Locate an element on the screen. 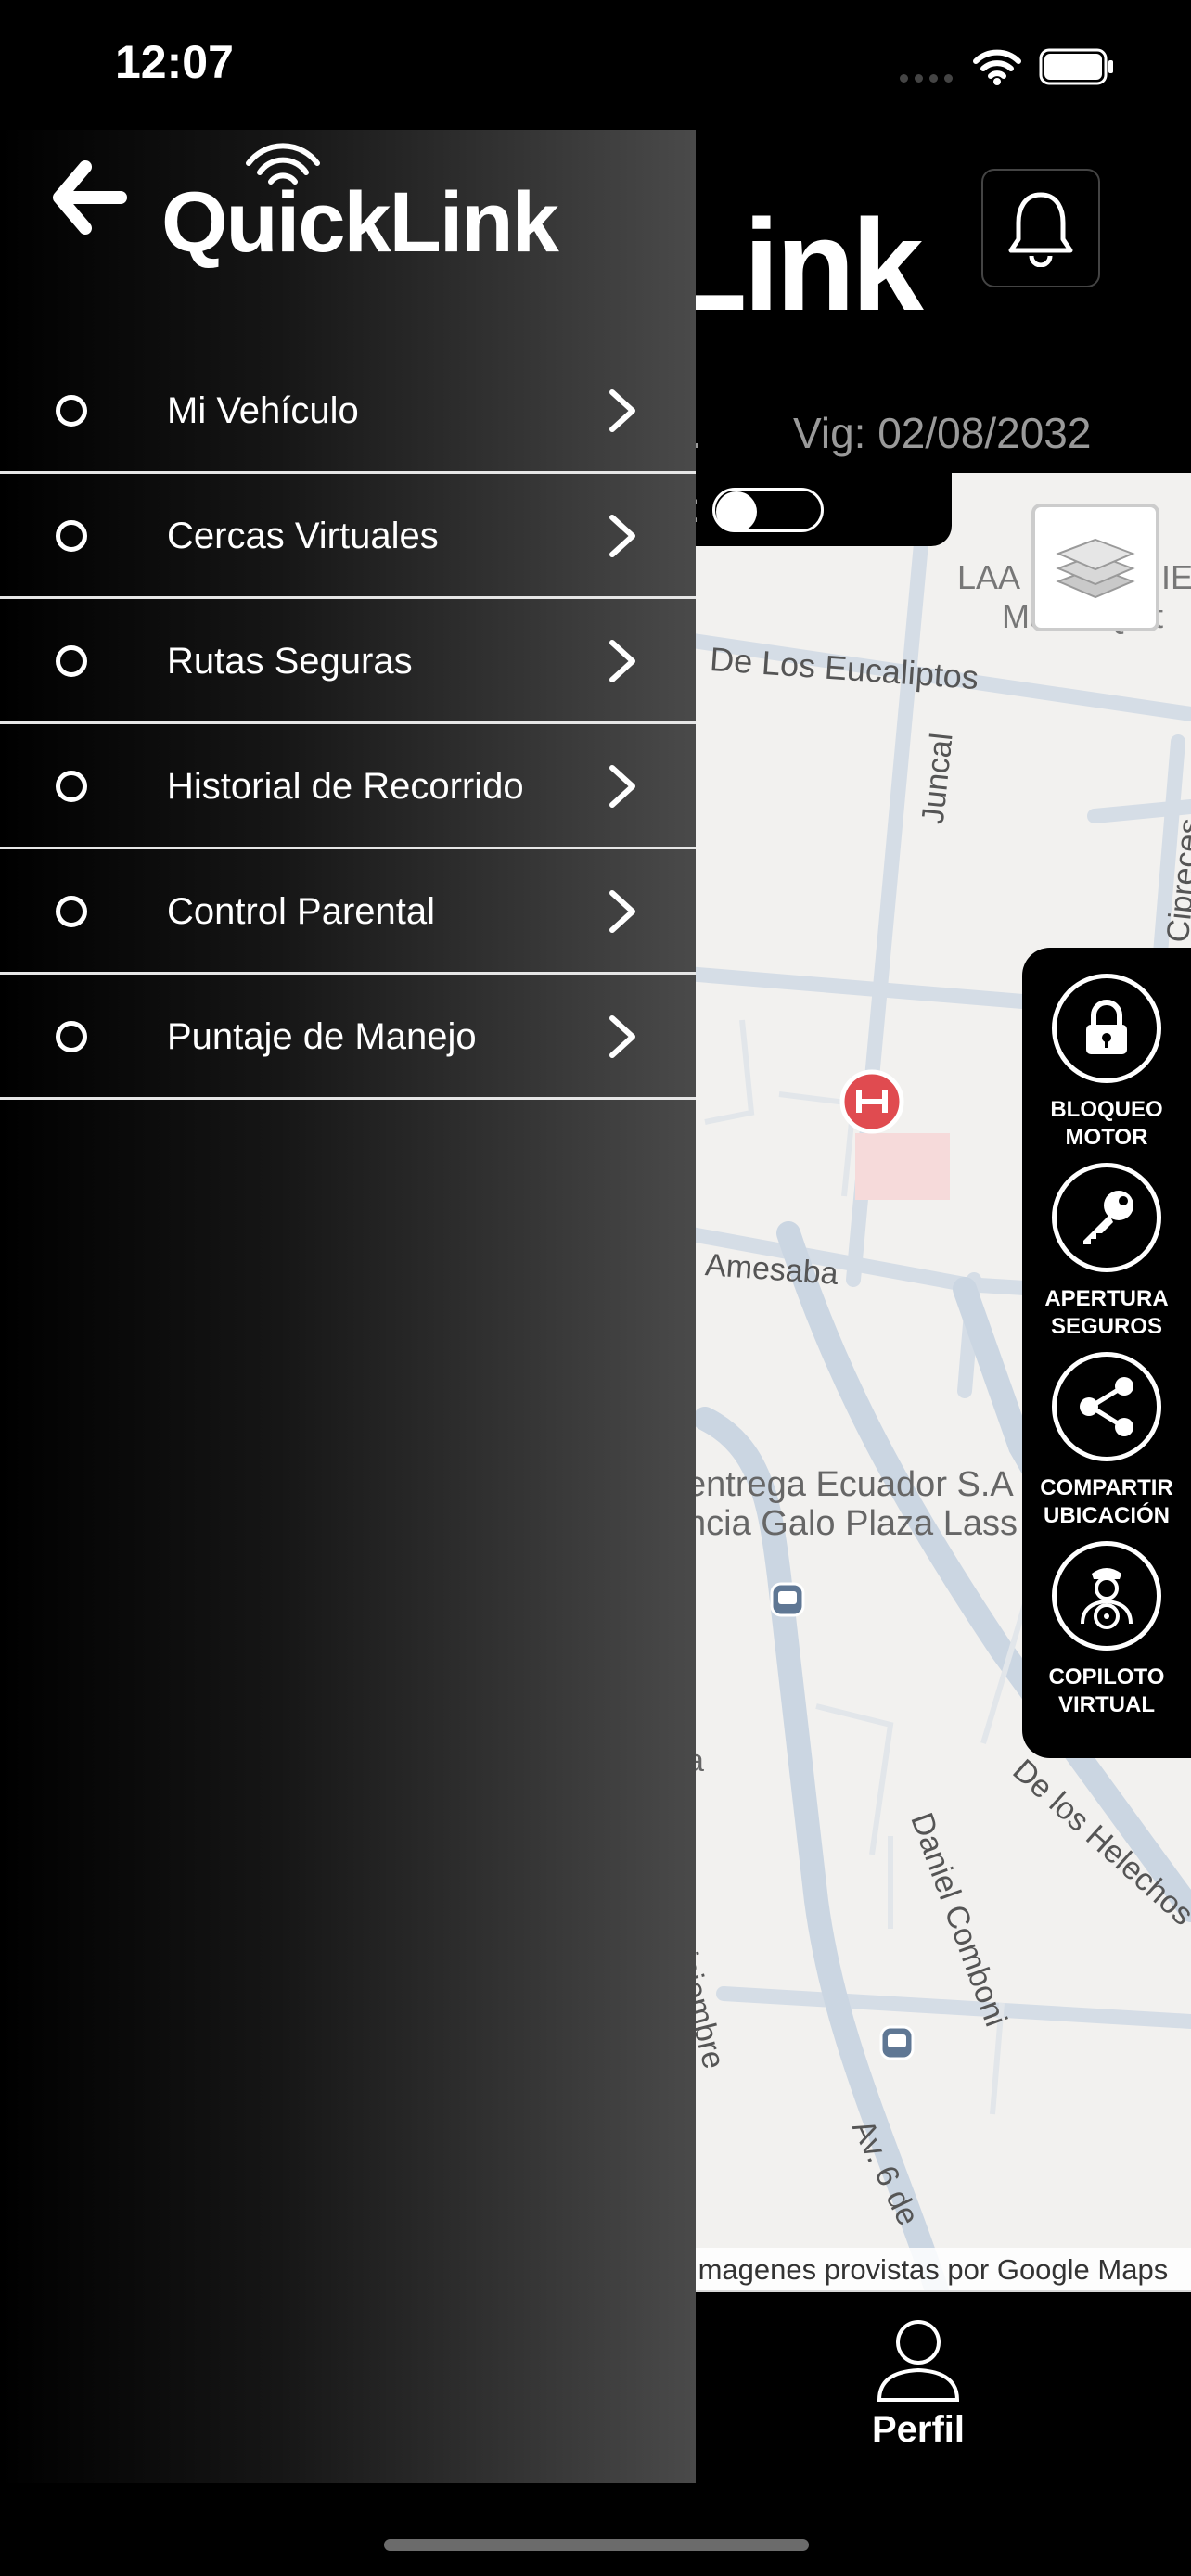 The height and width of the screenshot is (2576, 1191). bloqueo-motor-button: BLOQUEO MOTOR is located at coordinates (1106, 1063).